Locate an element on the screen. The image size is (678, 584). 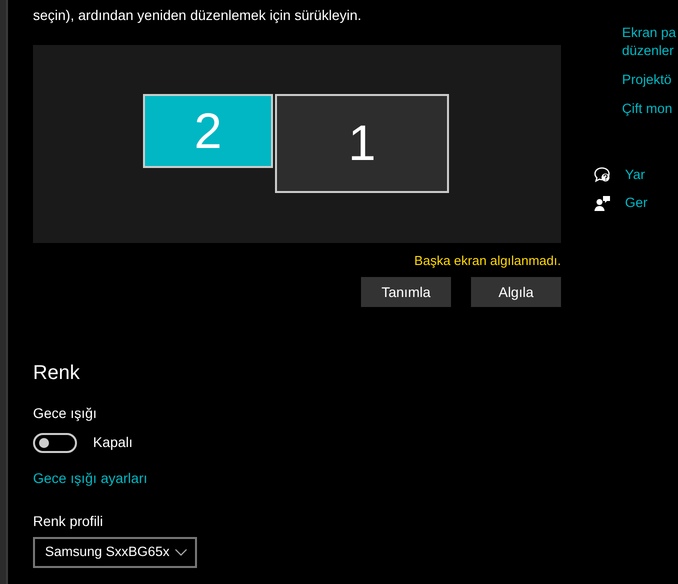
related-setting-link: Çift mon is located at coordinates (650, 109).